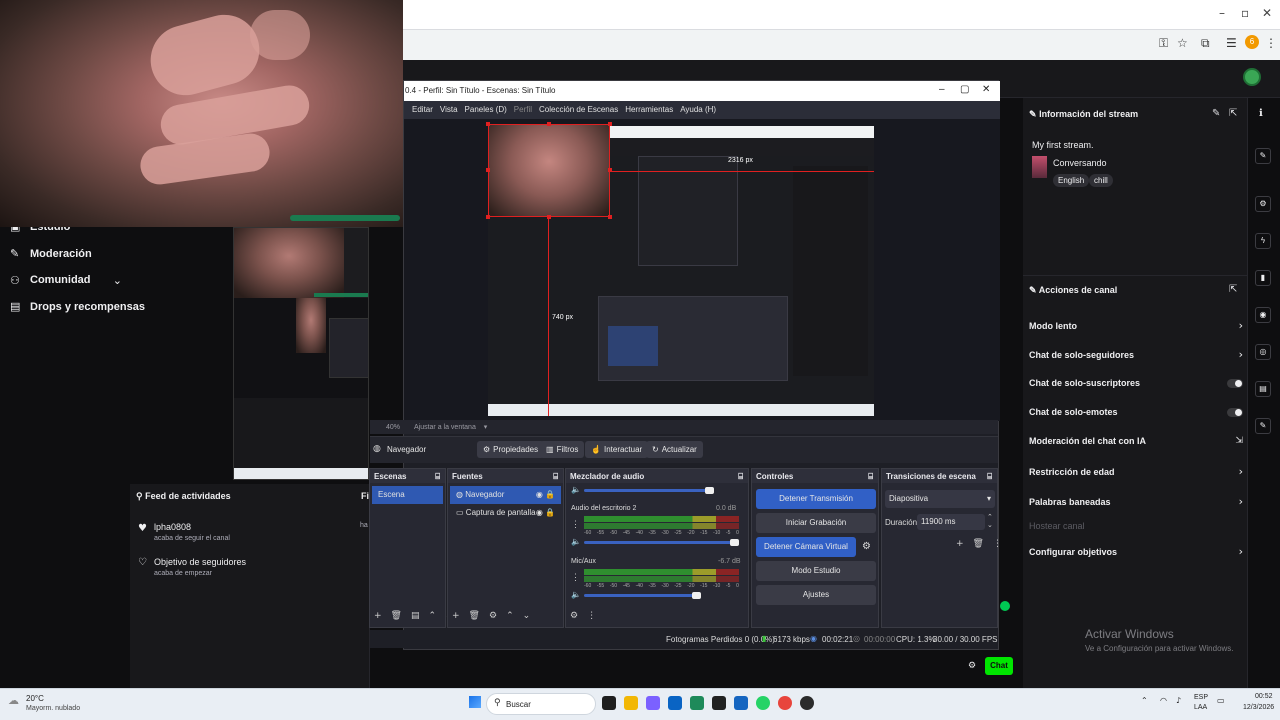 The image size is (1280, 720). What do you see at coordinates (1136, 383) in the screenshot?
I see `action-subscribers-only: Chat de solo-suscriptores` at bounding box center [1136, 383].